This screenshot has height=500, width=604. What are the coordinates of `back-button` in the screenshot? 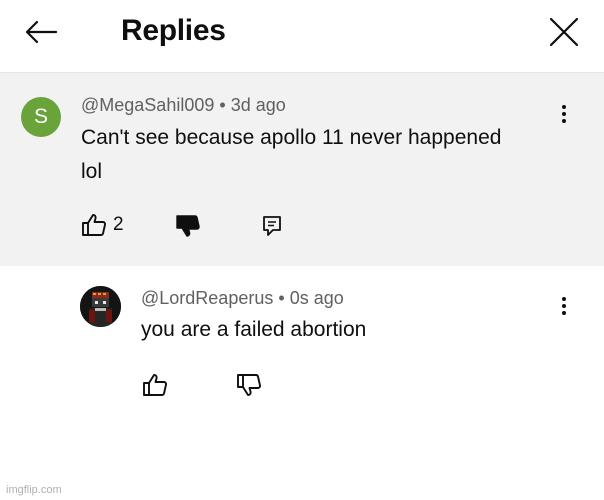 It's located at (41, 32).